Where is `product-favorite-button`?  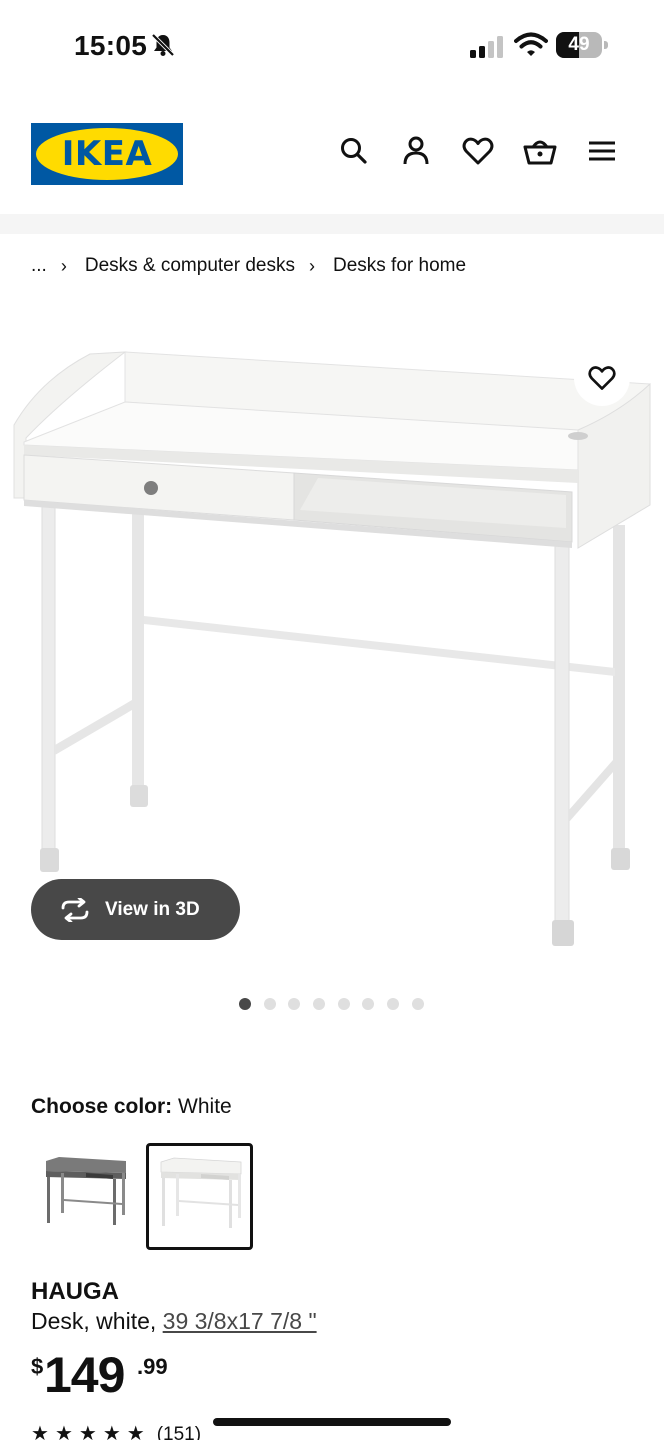 product-favorite-button is located at coordinates (602, 378).